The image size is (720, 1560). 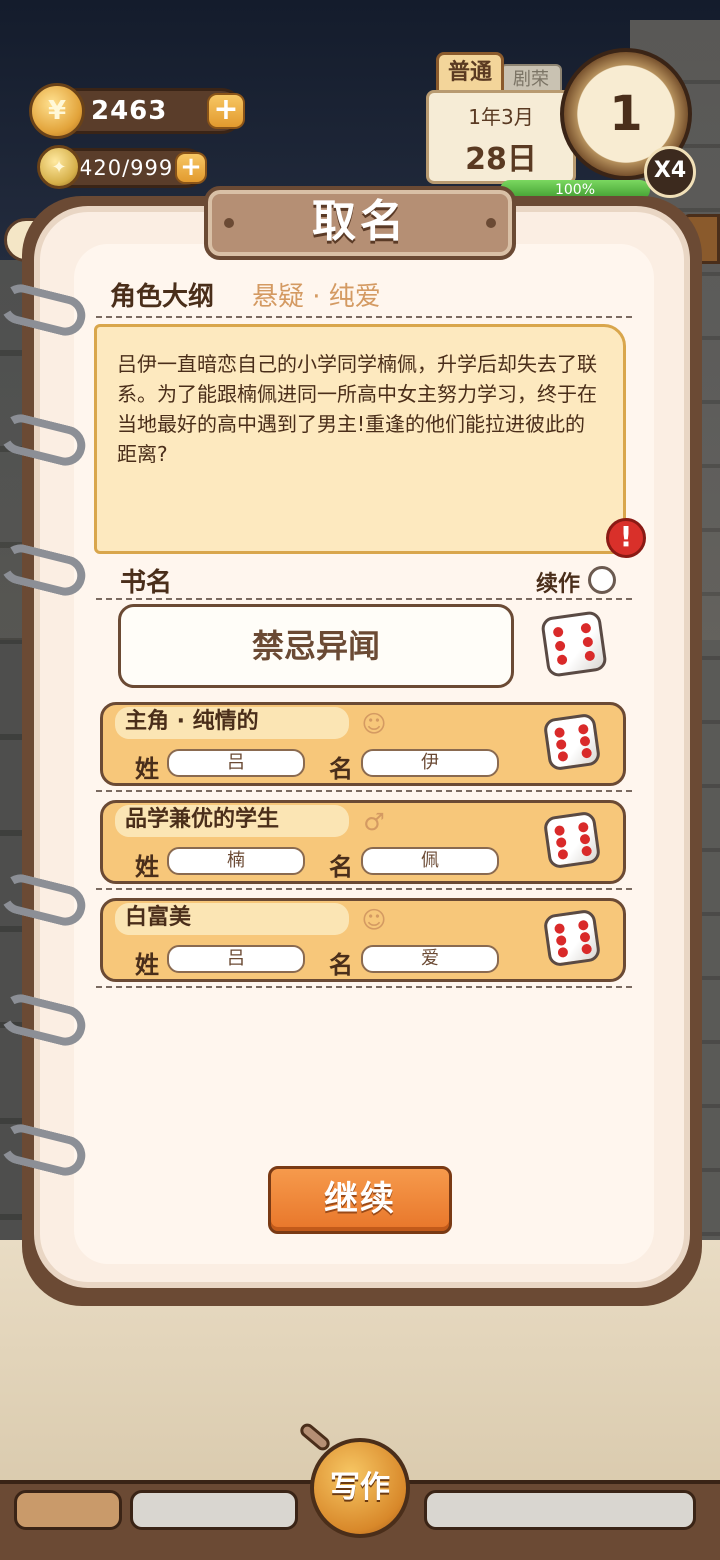 What do you see at coordinates (59, 167) in the screenshot?
I see `lightbulb-icon: ✦` at bounding box center [59, 167].